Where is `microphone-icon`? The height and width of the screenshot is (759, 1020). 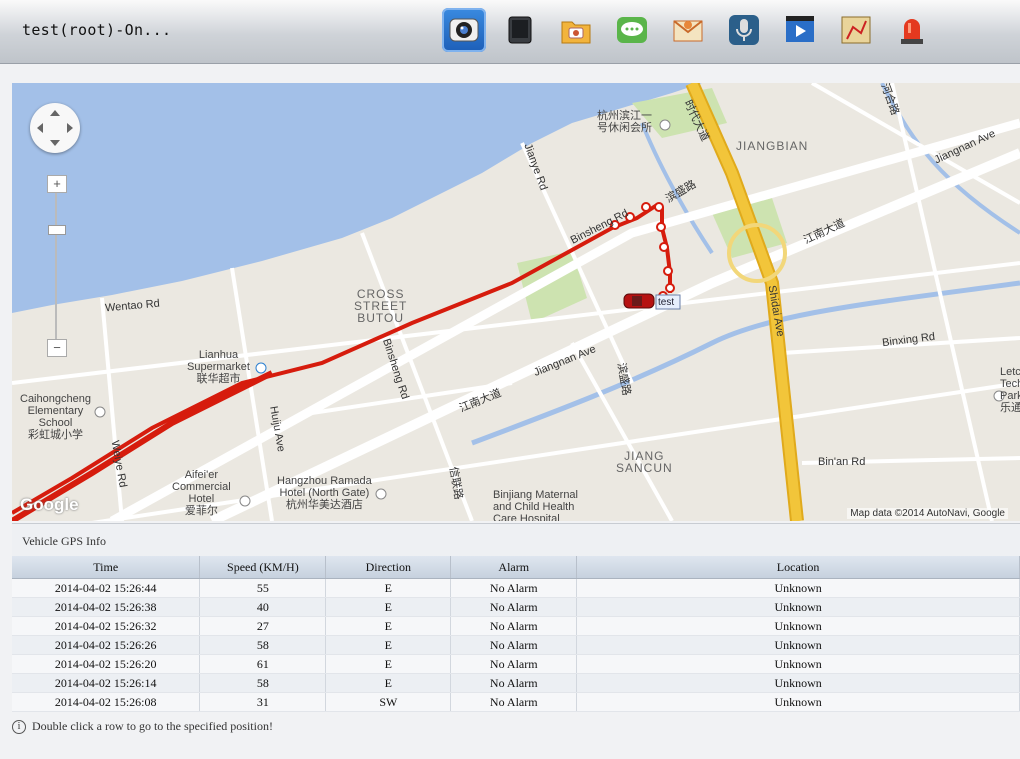 microphone-icon is located at coordinates (744, 30).